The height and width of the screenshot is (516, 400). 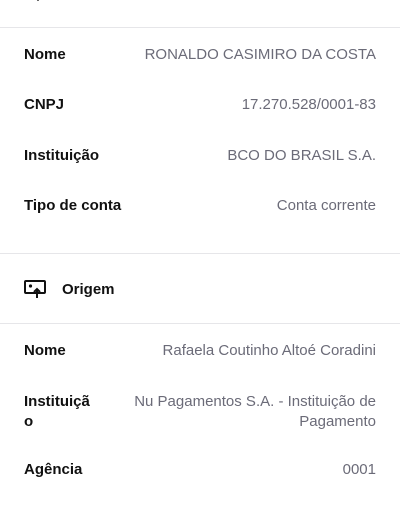 What do you see at coordinates (301, 155) in the screenshot?
I see `row-value: BCO DO BRASIL S.A.` at bounding box center [301, 155].